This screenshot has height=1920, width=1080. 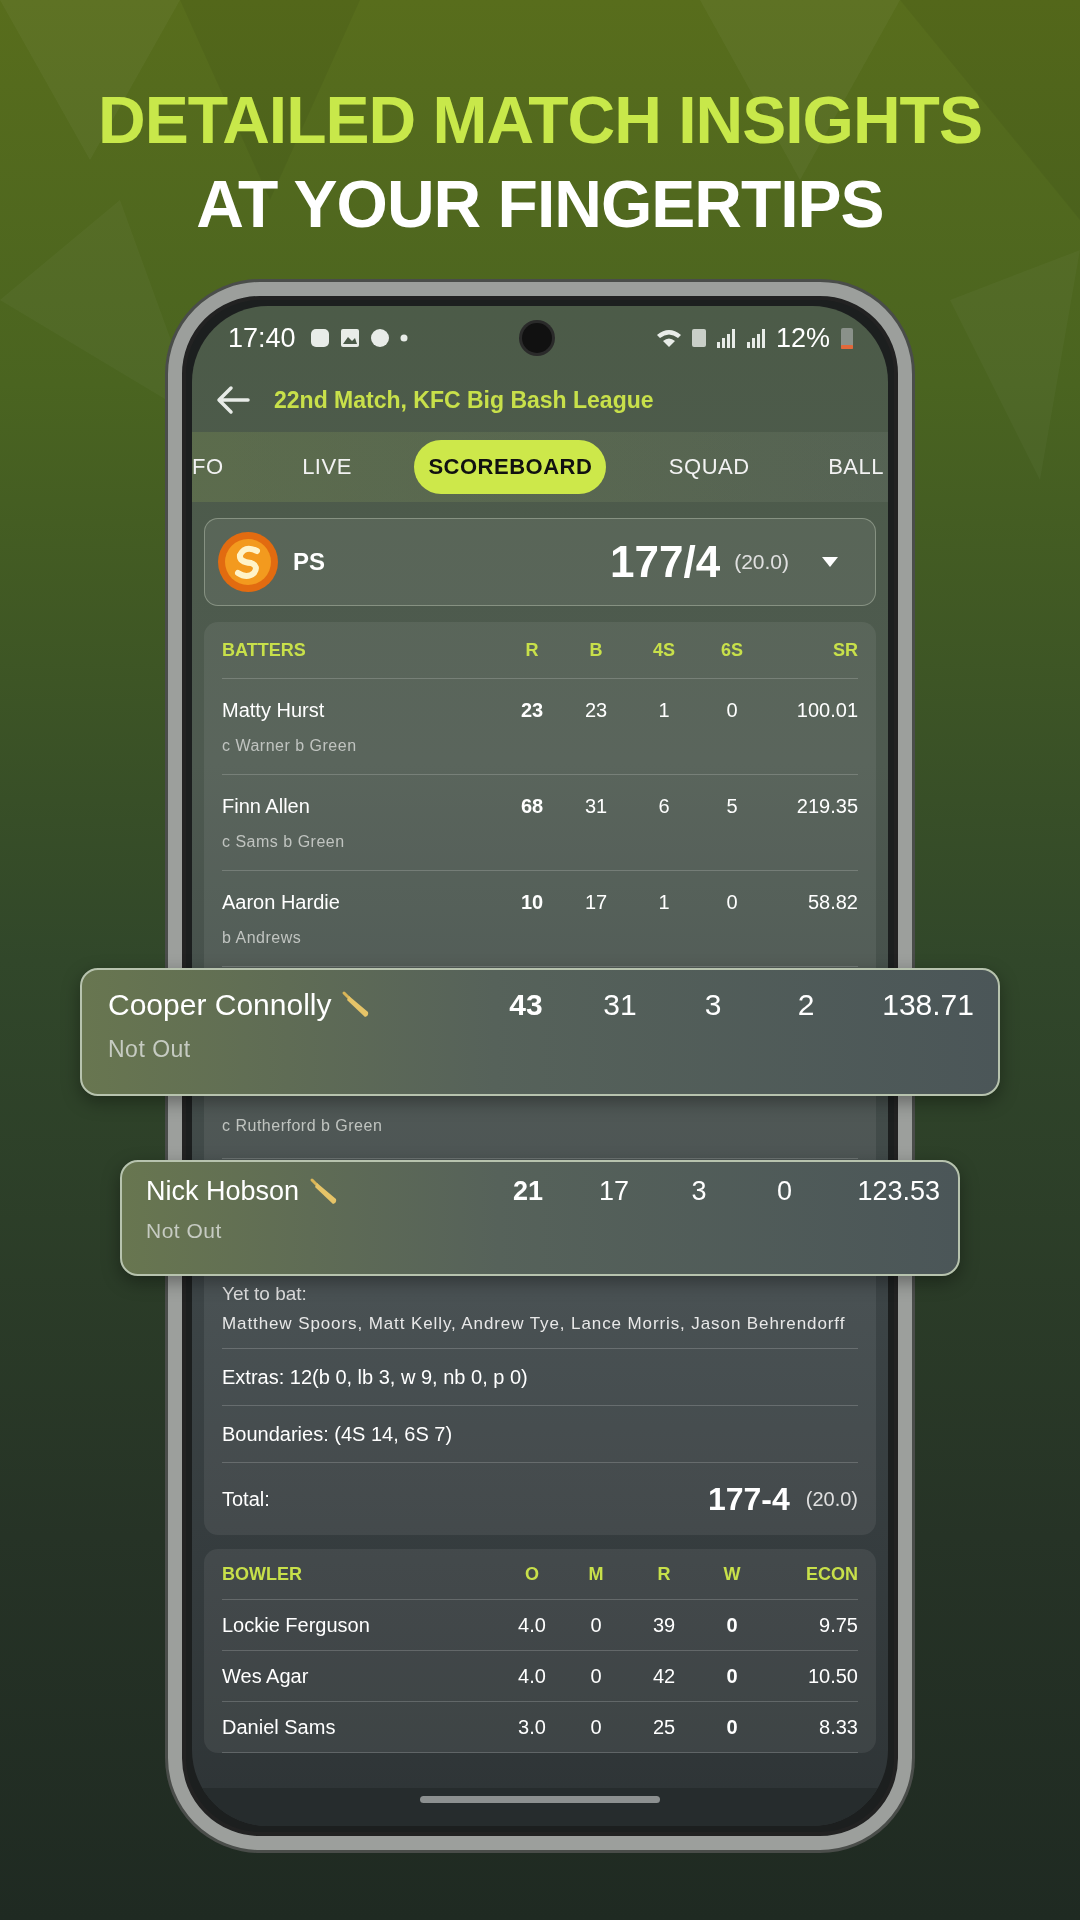 What do you see at coordinates (327, 467) in the screenshot?
I see `tab: LIVE` at bounding box center [327, 467].